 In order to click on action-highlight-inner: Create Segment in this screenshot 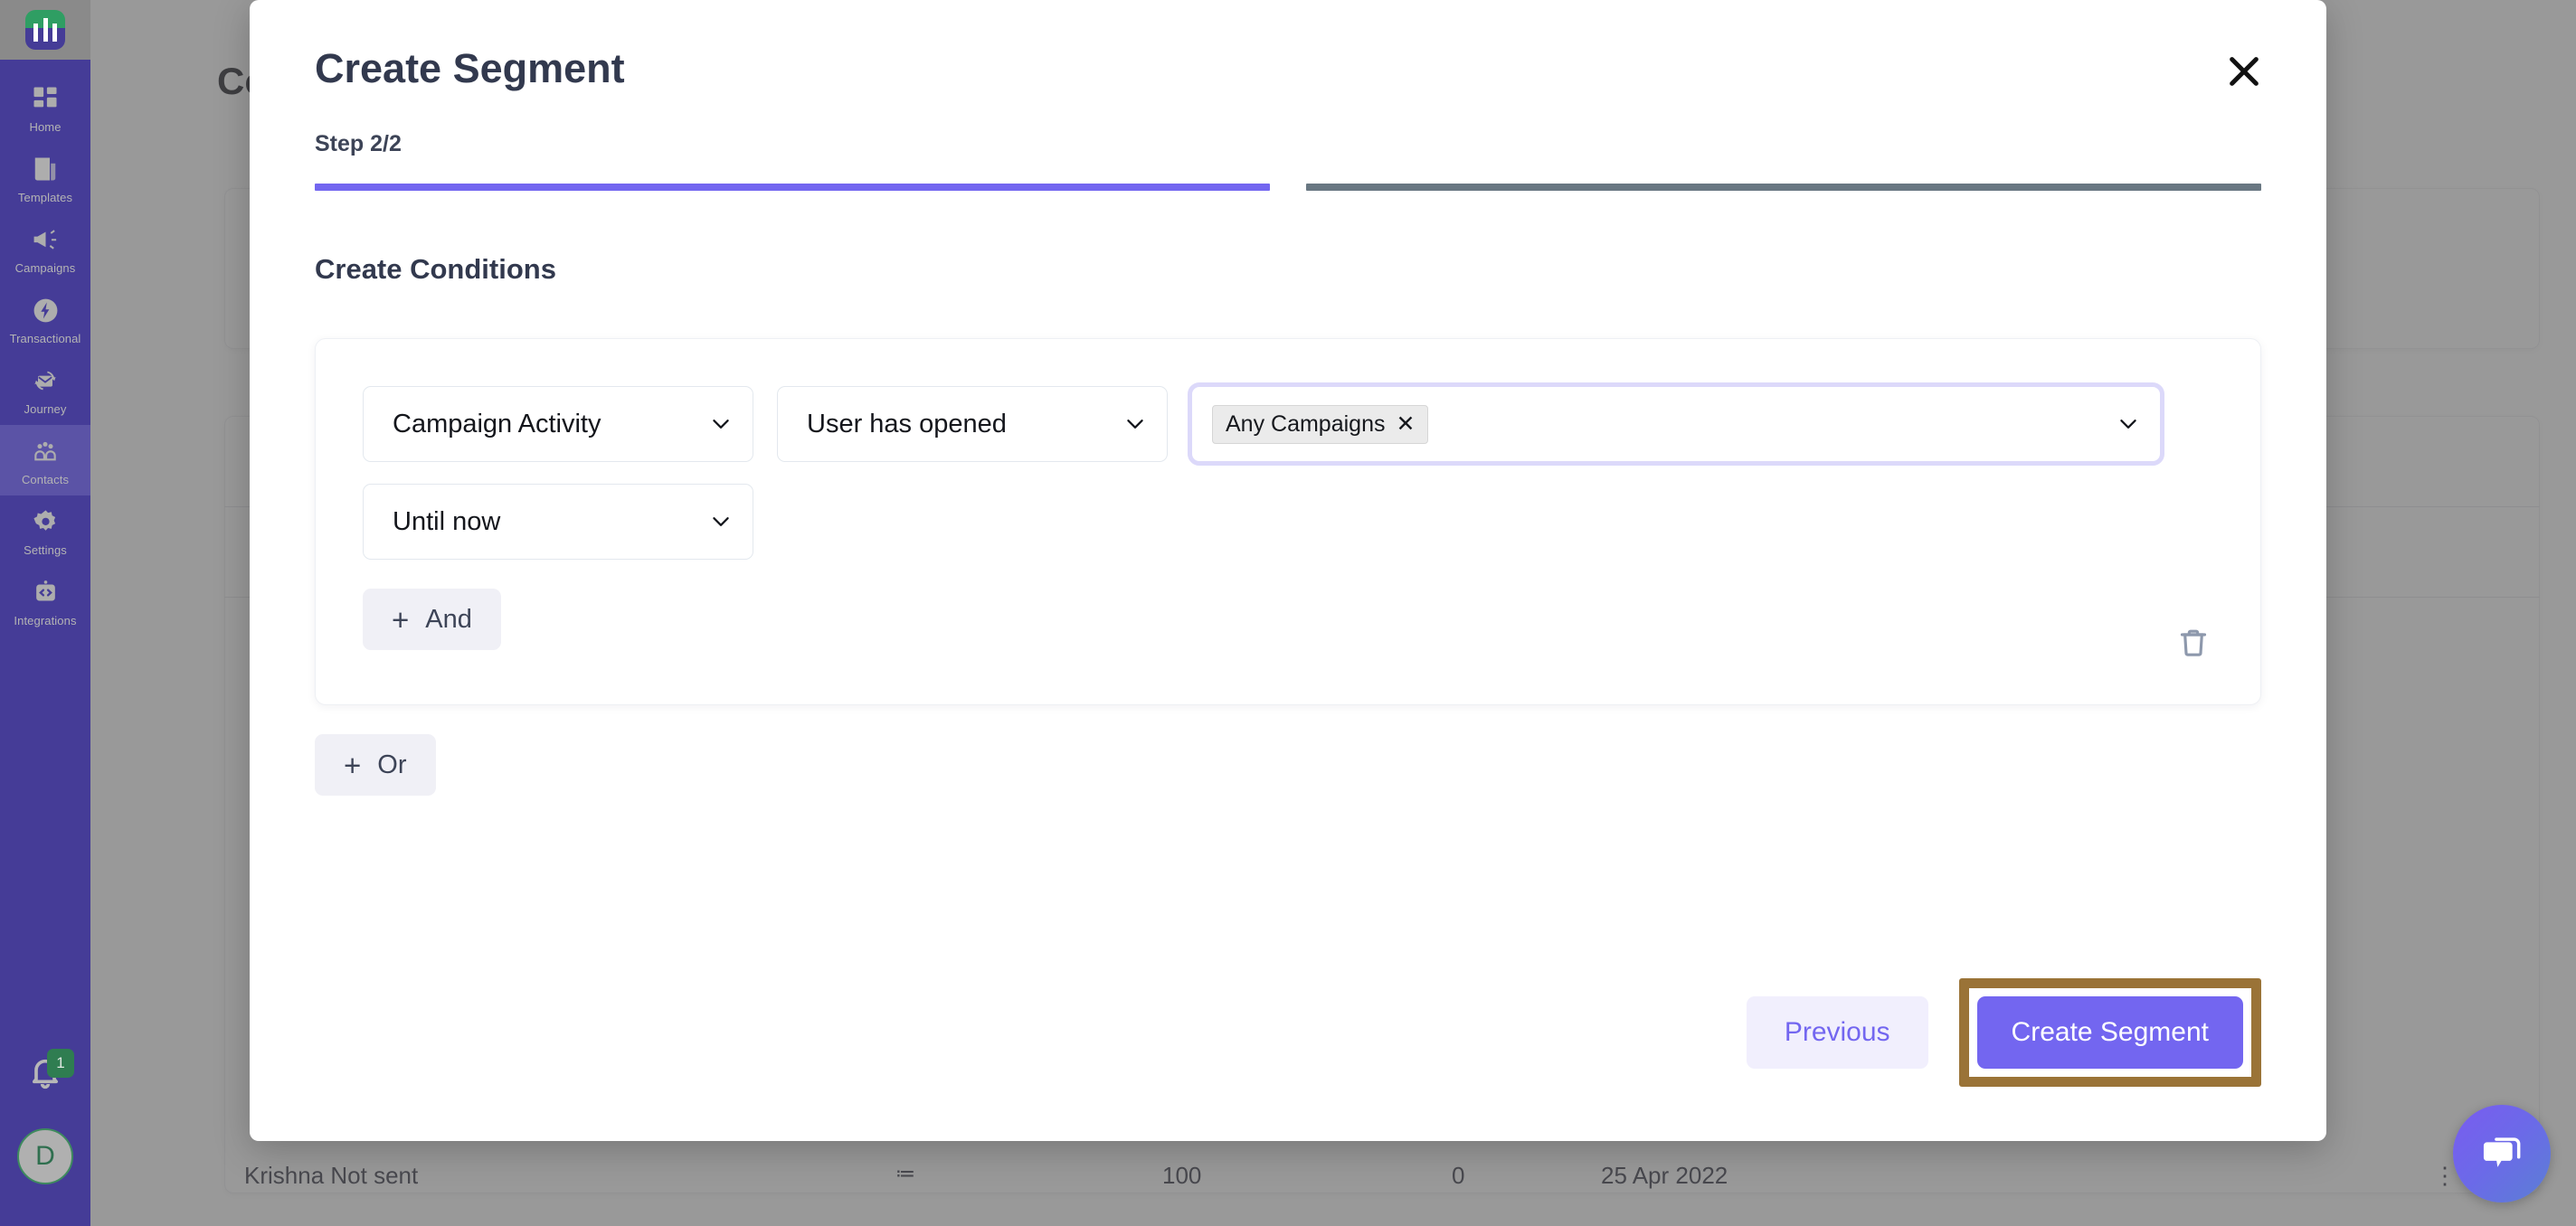, I will do `click(2109, 1032)`.